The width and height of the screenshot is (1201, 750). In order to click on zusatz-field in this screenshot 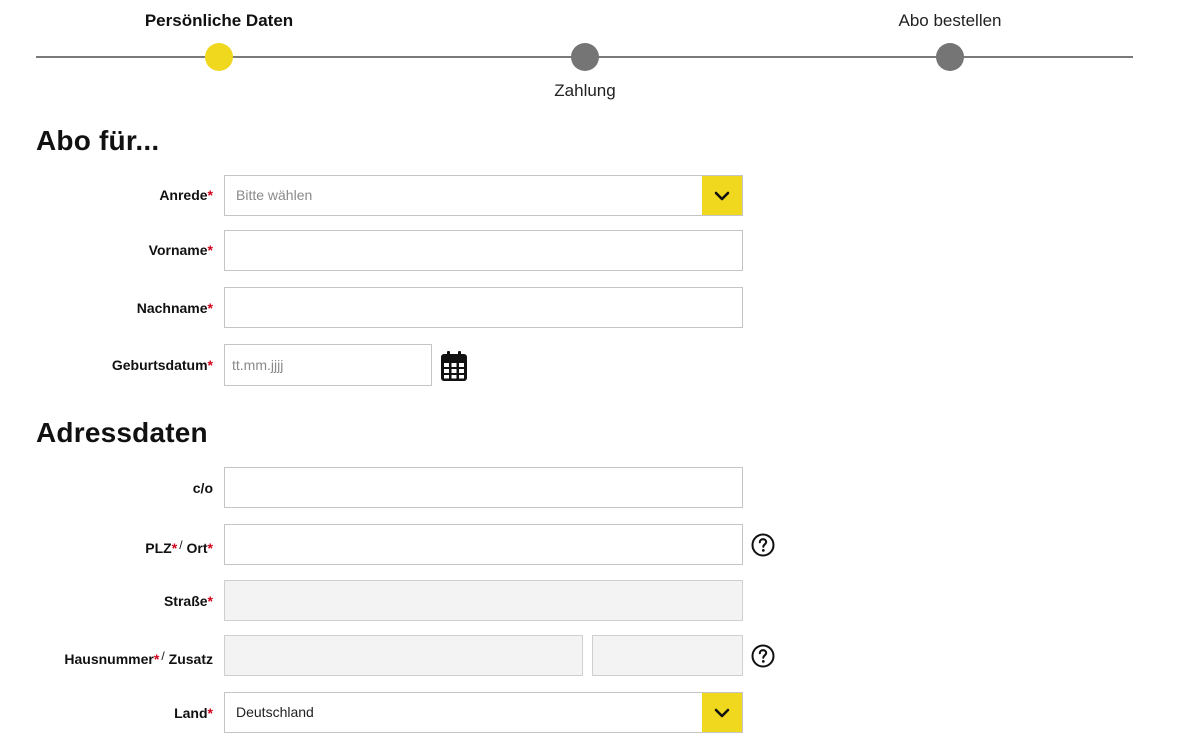, I will do `click(667, 655)`.